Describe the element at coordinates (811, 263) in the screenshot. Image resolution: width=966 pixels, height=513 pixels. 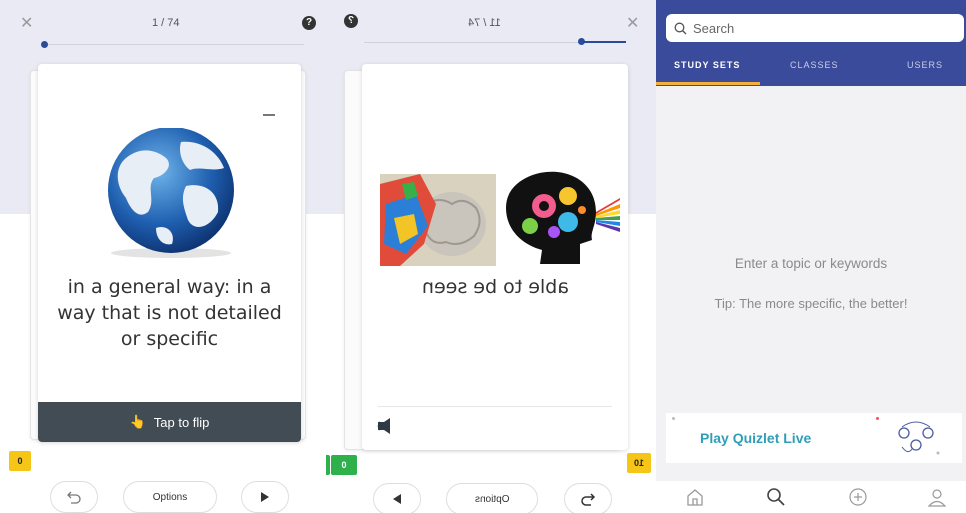
I see `empty-state-prompt: Enter a topic or keywords` at that location.